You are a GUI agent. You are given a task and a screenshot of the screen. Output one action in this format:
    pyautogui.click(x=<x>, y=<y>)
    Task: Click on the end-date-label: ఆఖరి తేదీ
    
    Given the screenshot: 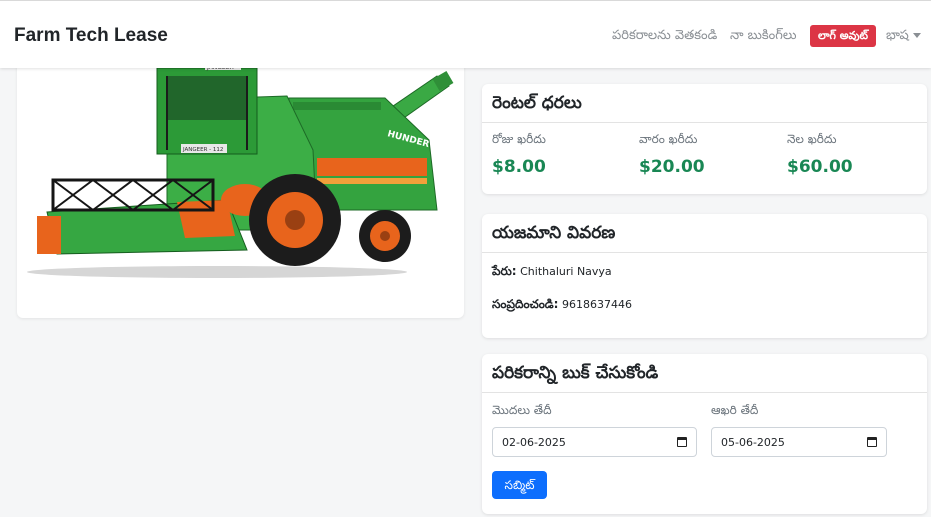 What is the action you would take?
    pyautogui.click(x=735, y=410)
    